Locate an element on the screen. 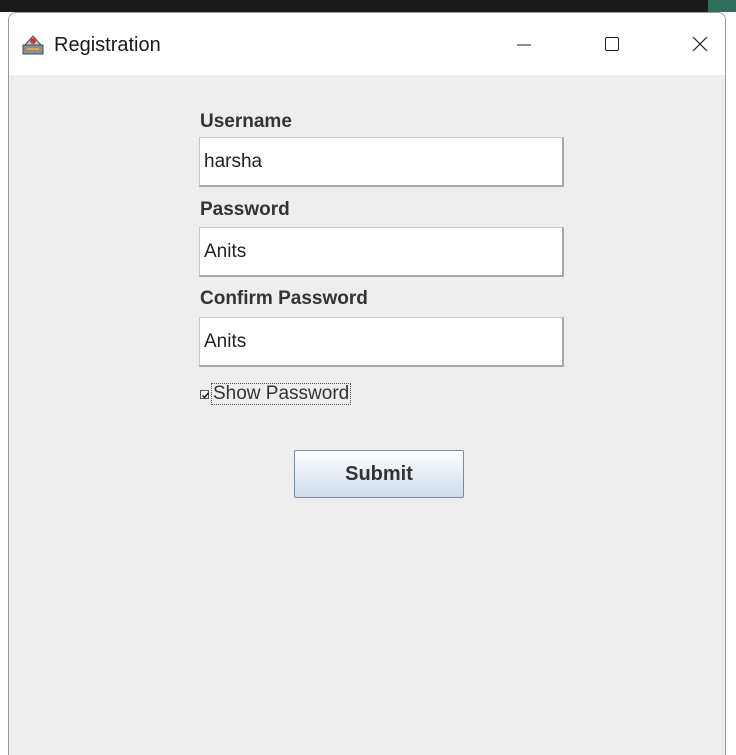  maximize-button is located at coordinates (612, 44).